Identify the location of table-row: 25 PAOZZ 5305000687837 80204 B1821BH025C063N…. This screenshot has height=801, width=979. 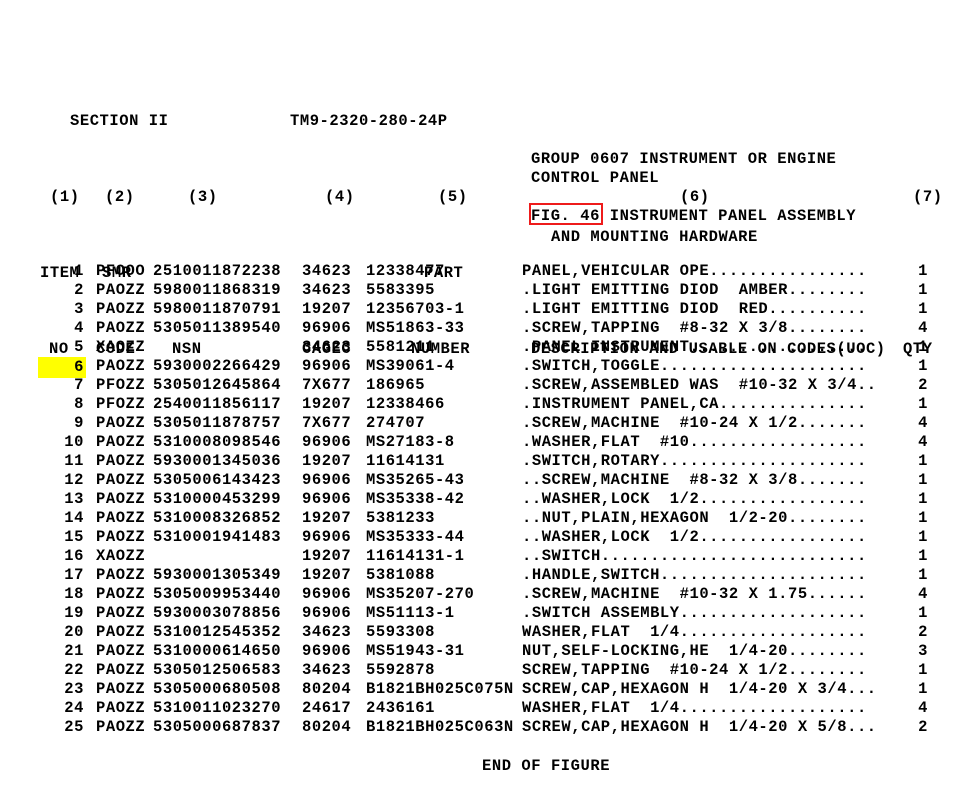
(489, 727).